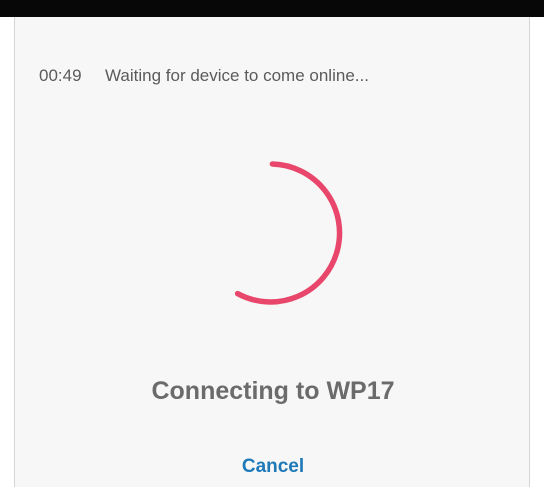 This screenshot has width=544, height=487. What do you see at coordinates (288, 233) in the screenshot?
I see `loading-spinner-icon` at bounding box center [288, 233].